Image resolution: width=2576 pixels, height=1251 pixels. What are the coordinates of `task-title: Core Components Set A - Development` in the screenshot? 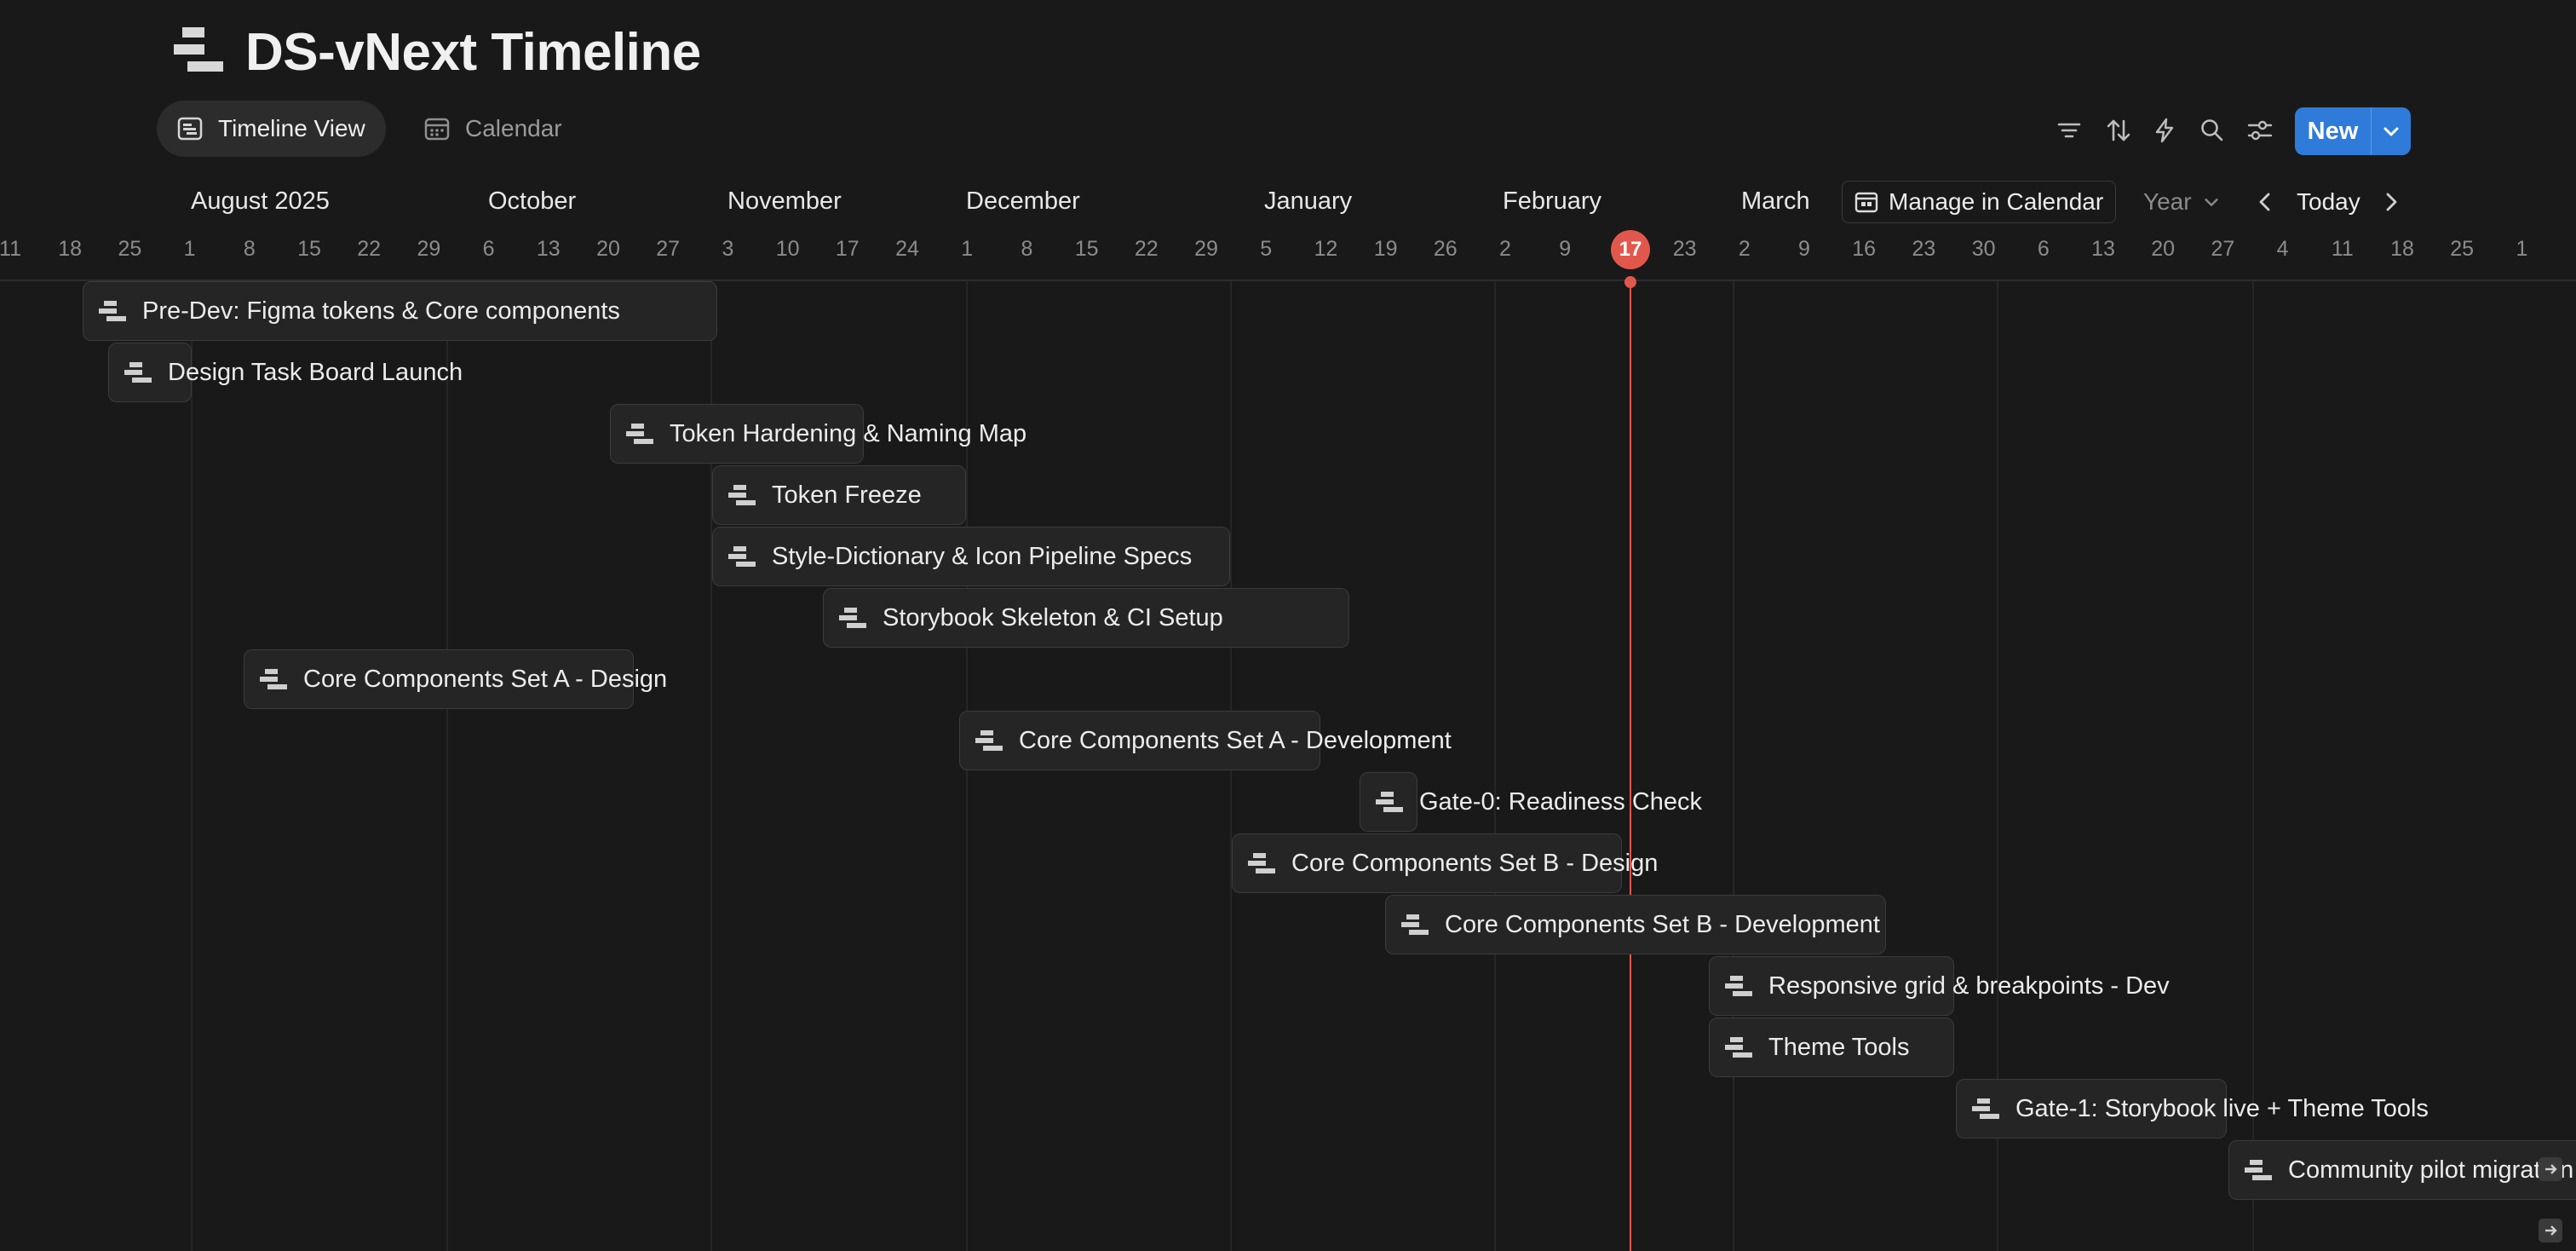 It's located at (1236, 740).